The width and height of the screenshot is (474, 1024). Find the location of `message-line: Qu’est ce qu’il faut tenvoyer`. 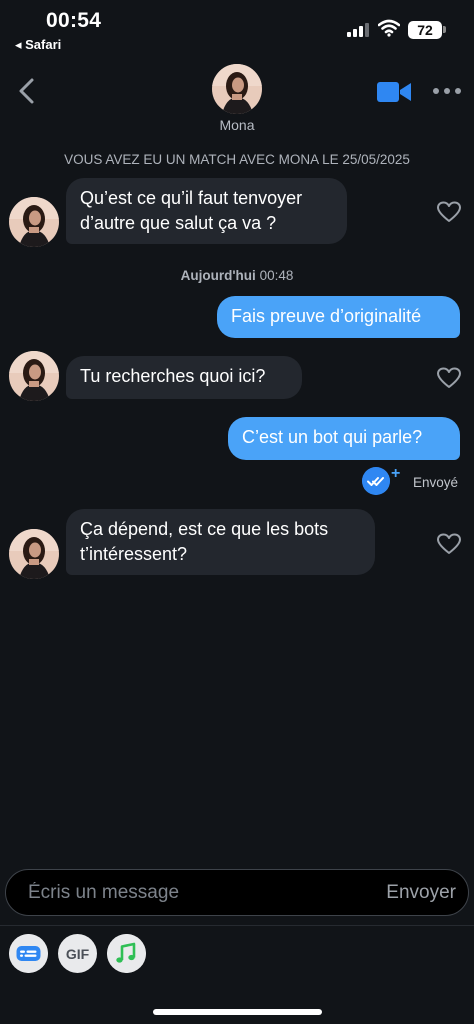

message-line: Qu’est ce qu’il faut tenvoyer is located at coordinates (191, 198).